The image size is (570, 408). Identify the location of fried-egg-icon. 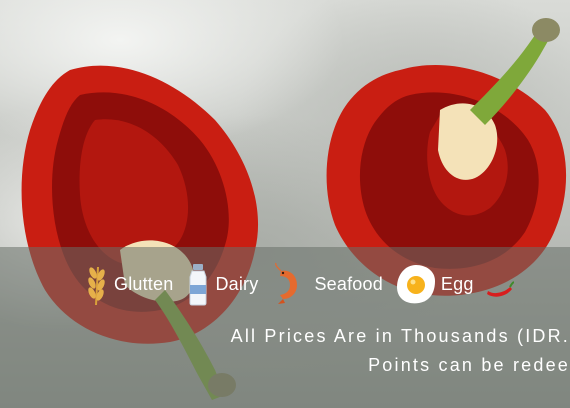
(415, 284).